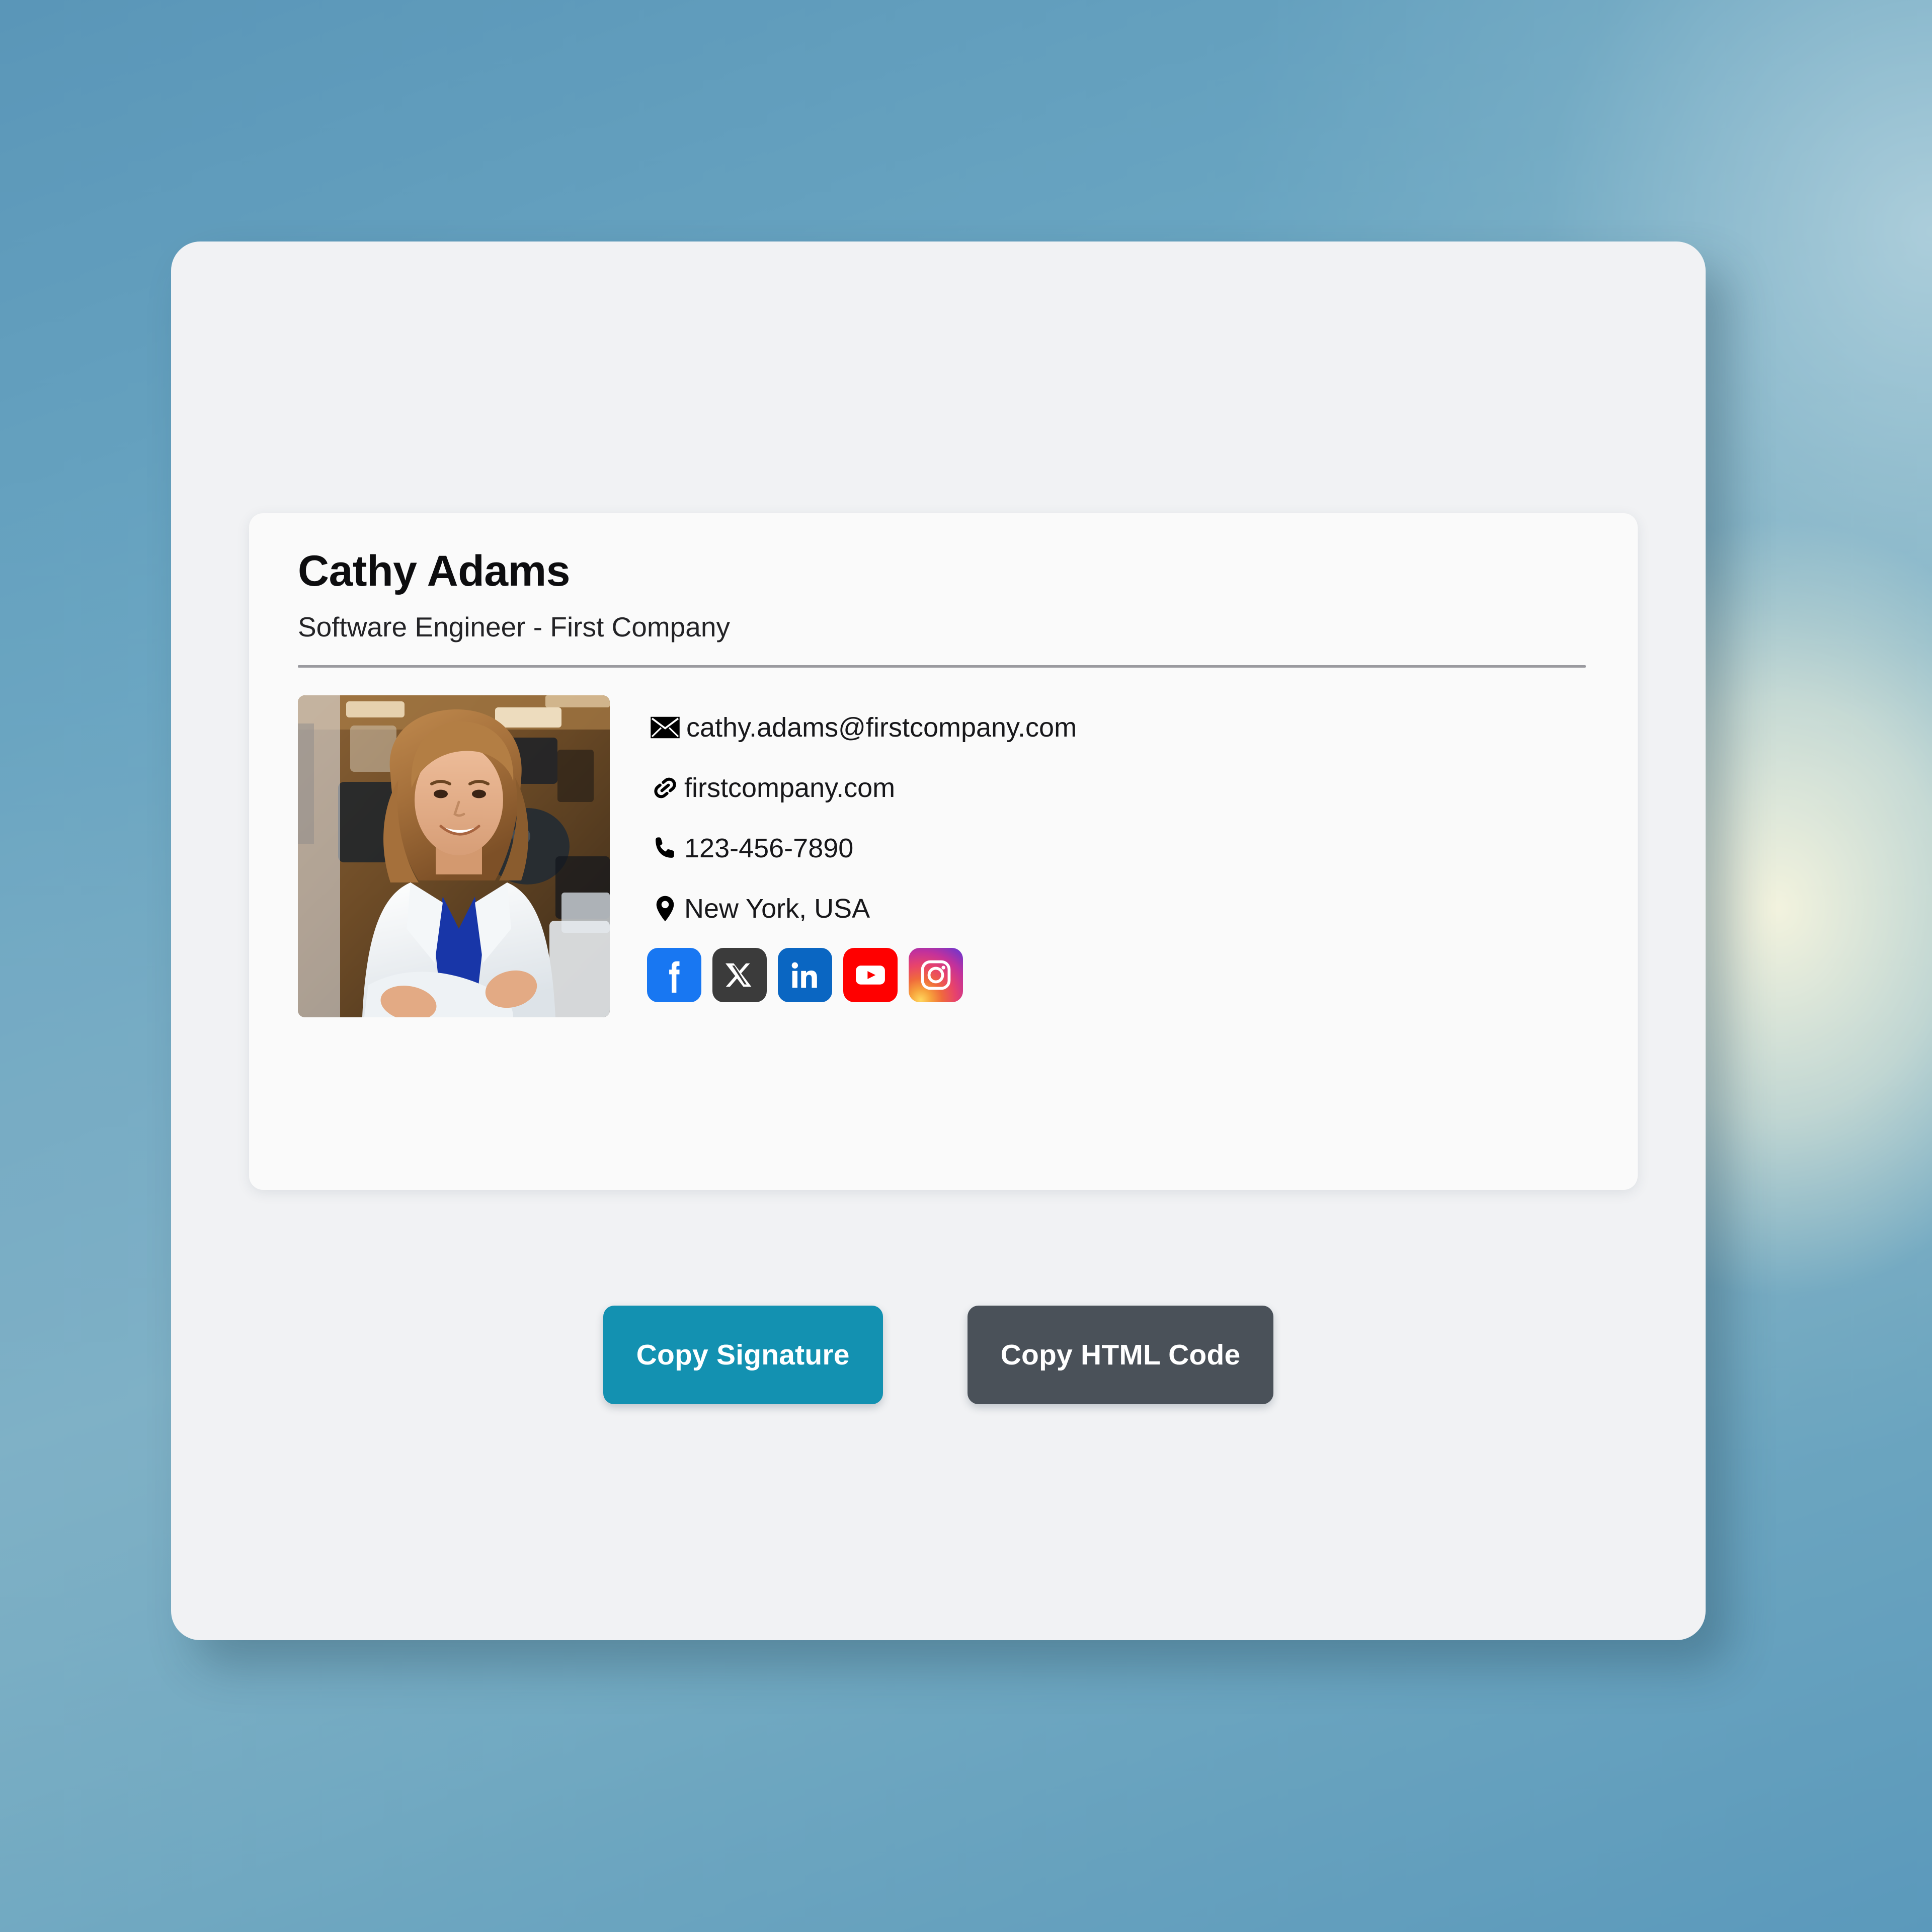 Image resolution: width=1932 pixels, height=1932 pixels. I want to click on person-job-title: Software Engineer - First Company, so click(514, 627).